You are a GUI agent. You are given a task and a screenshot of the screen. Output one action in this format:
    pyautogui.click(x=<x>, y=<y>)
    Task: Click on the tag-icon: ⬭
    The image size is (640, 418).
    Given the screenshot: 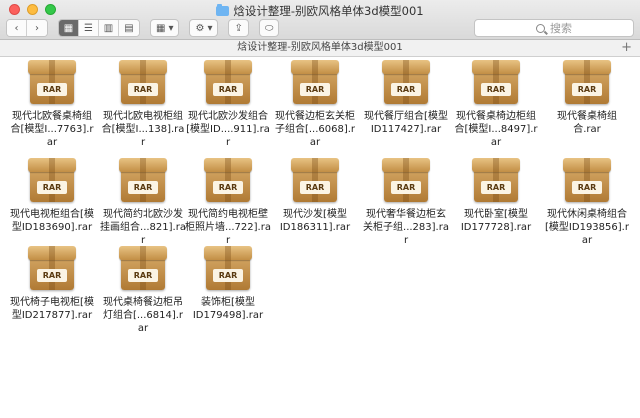 What is the action you would take?
    pyautogui.click(x=269, y=28)
    